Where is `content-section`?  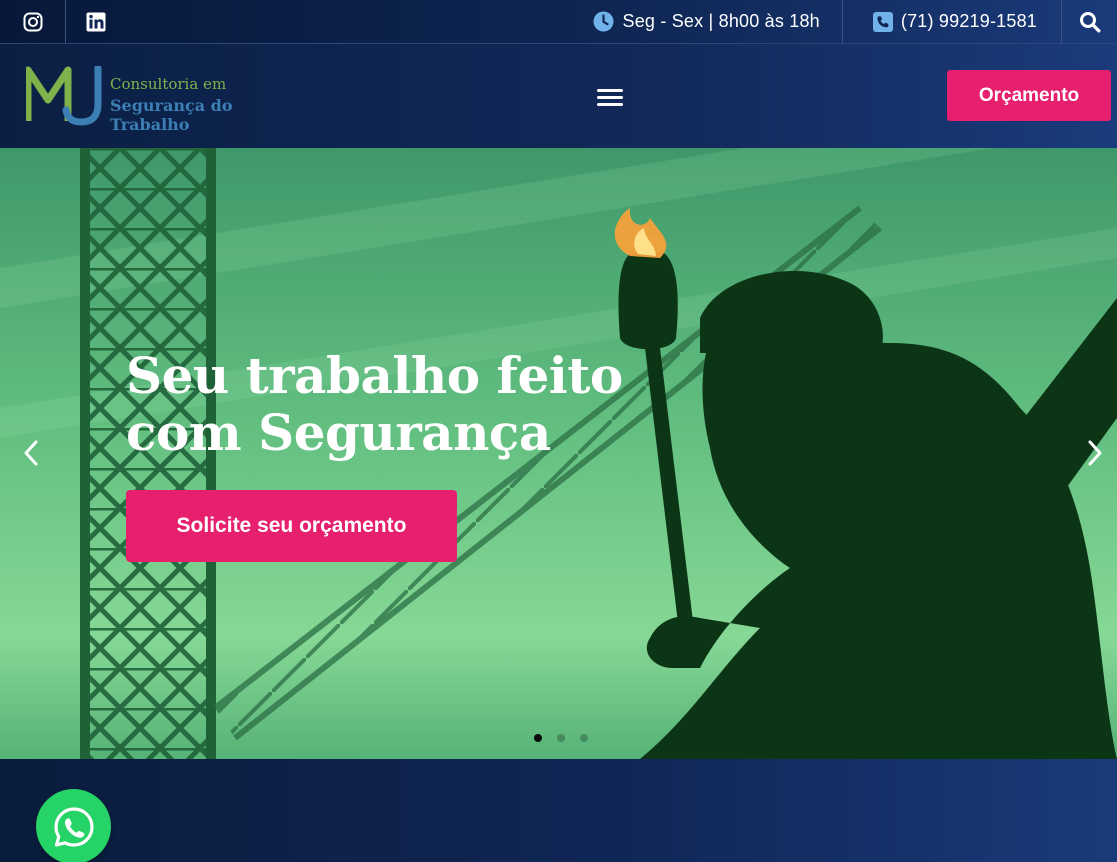
content-section is located at coordinates (558, 810).